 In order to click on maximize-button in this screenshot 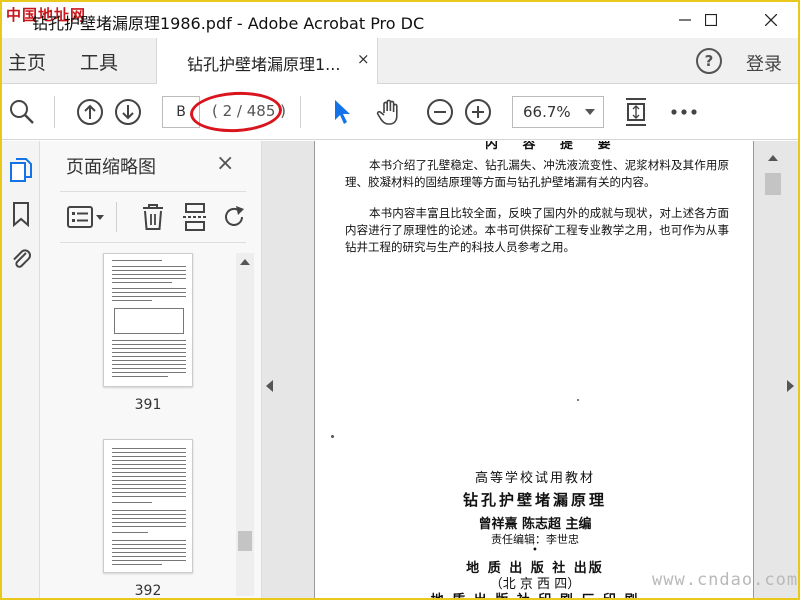, I will do `click(711, 20)`.